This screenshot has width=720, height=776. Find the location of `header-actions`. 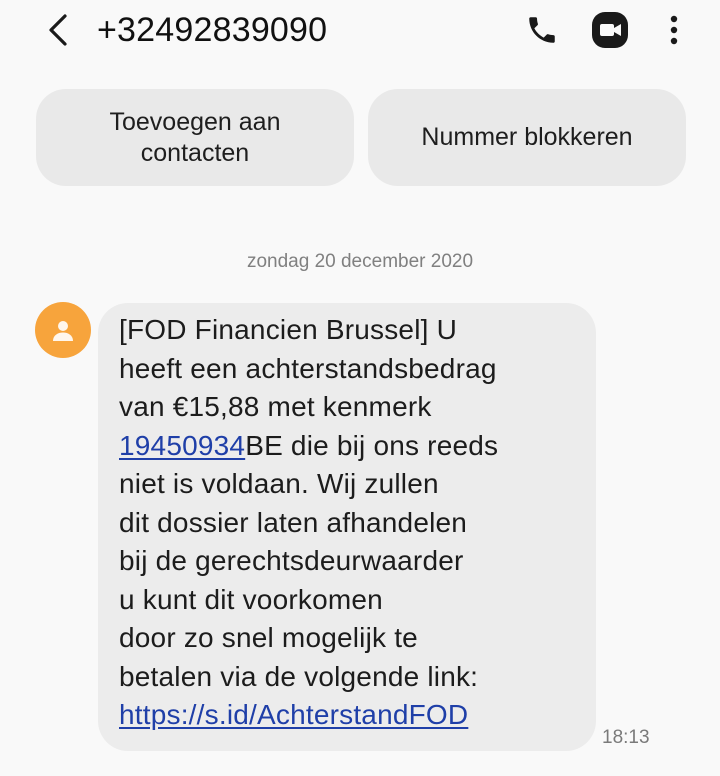

header-actions is located at coordinates (608, 30).